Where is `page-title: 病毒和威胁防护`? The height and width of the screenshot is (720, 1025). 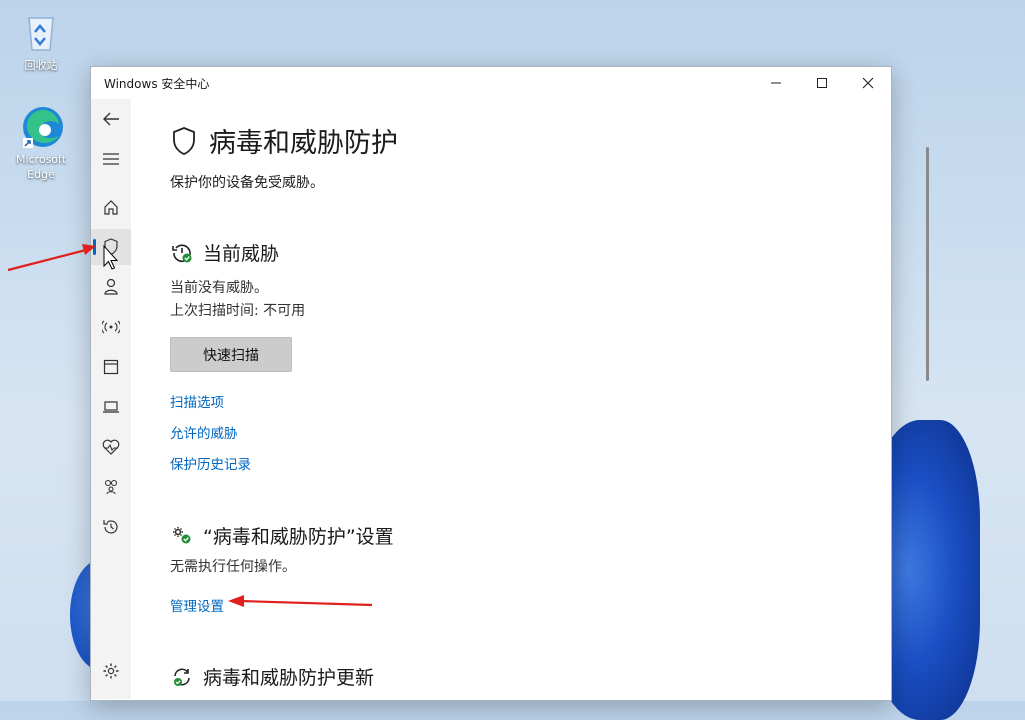
page-title: 病毒和威胁防护 is located at coordinates (284, 140).